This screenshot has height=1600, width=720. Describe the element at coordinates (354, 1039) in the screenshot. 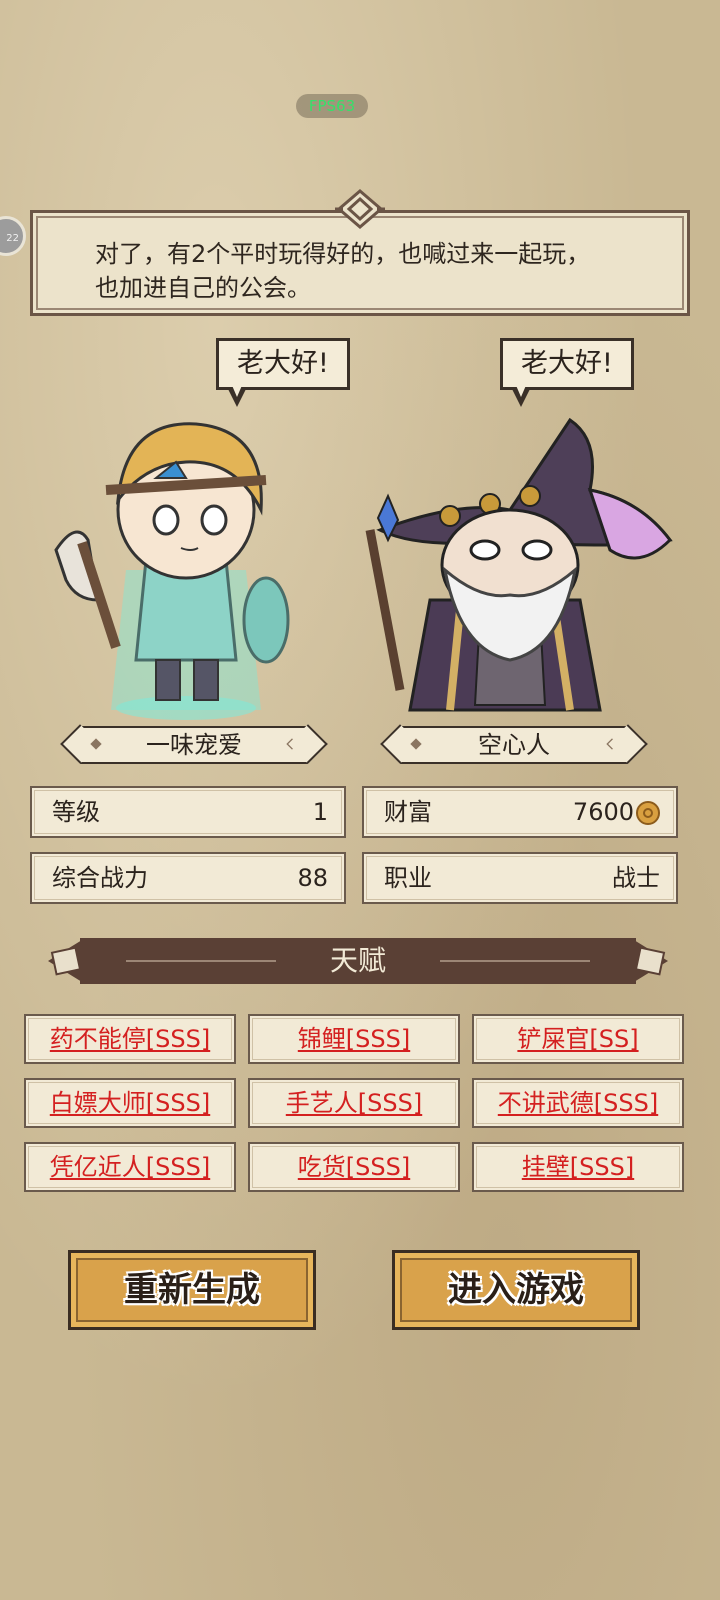

I see `talent-tag: 锦鲤[SSS]` at that location.